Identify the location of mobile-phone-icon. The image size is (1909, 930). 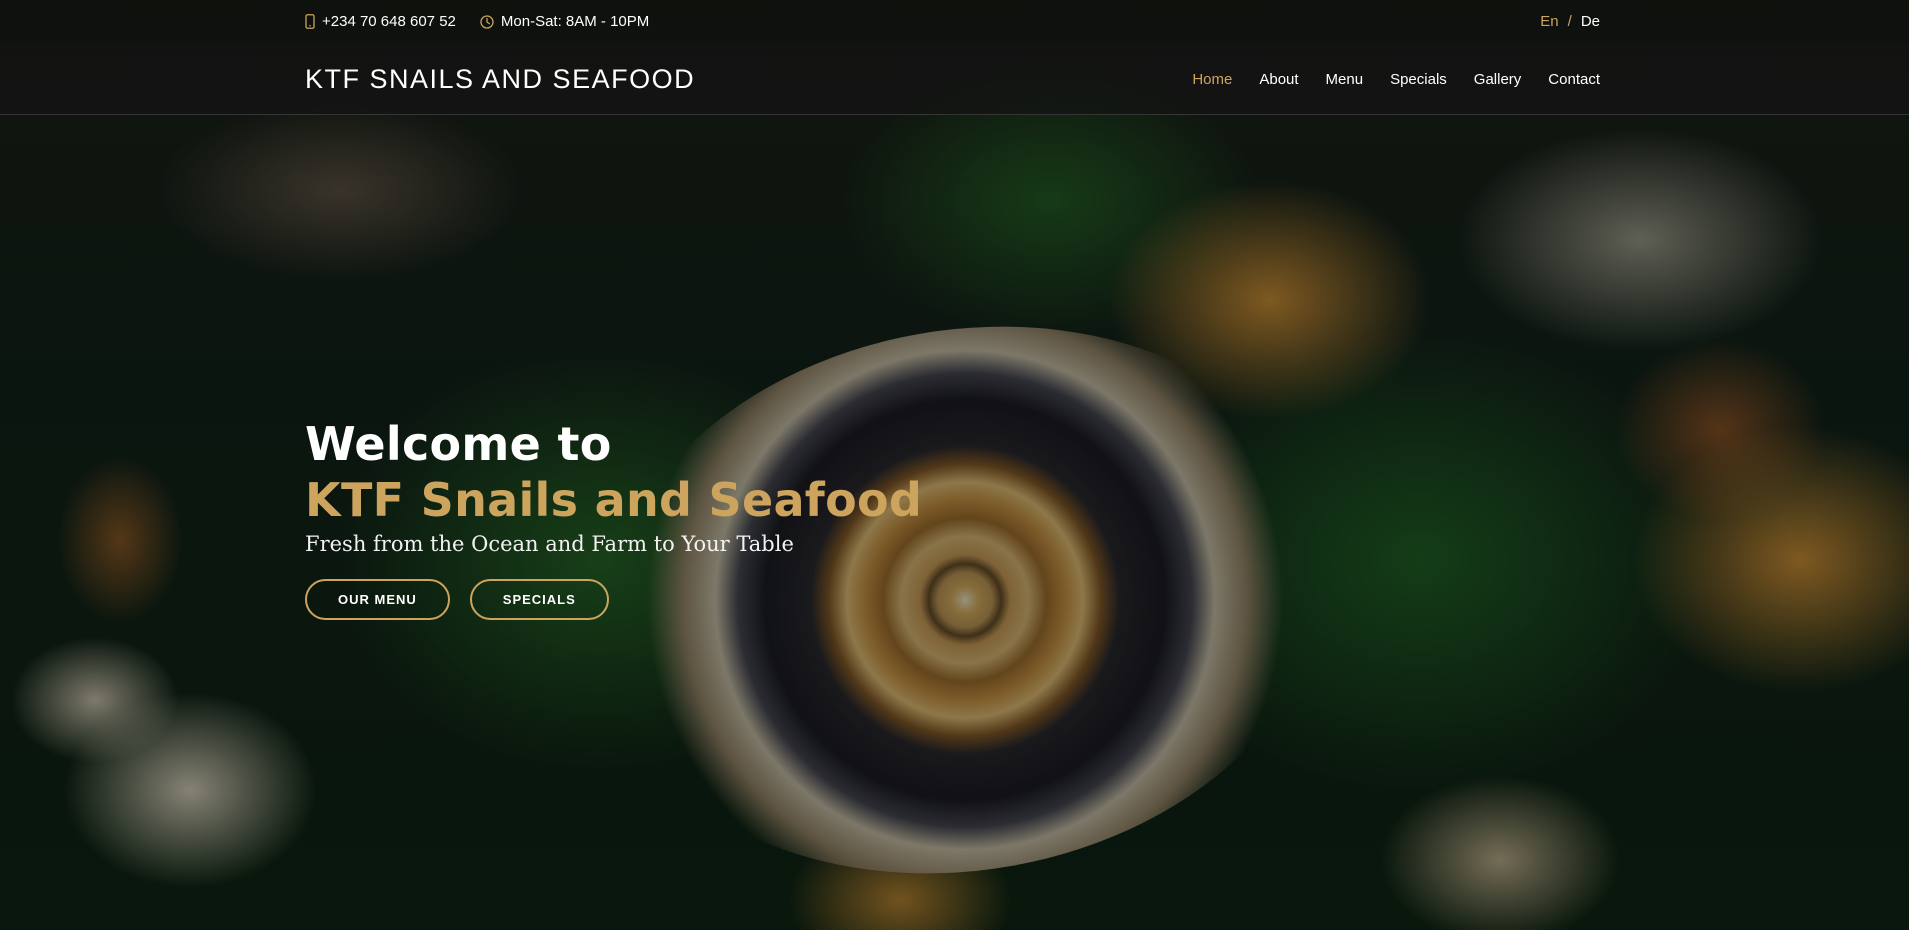
(310, 21).